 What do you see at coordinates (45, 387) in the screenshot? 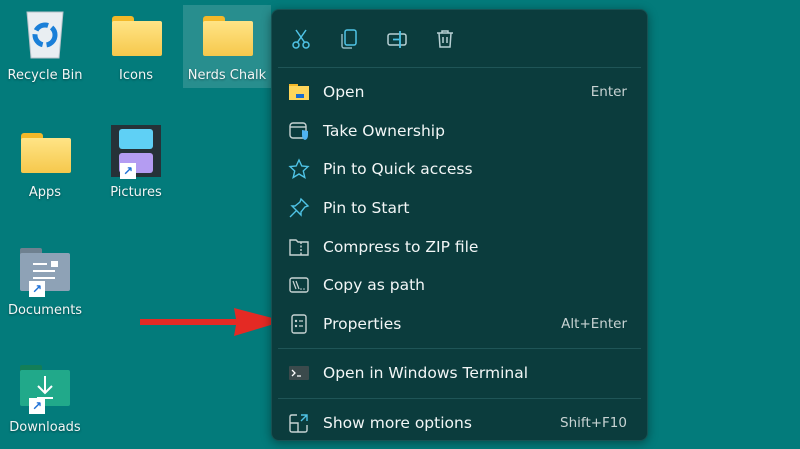
I see `downloads-icon: ↗` at bounding box center [45, 387].